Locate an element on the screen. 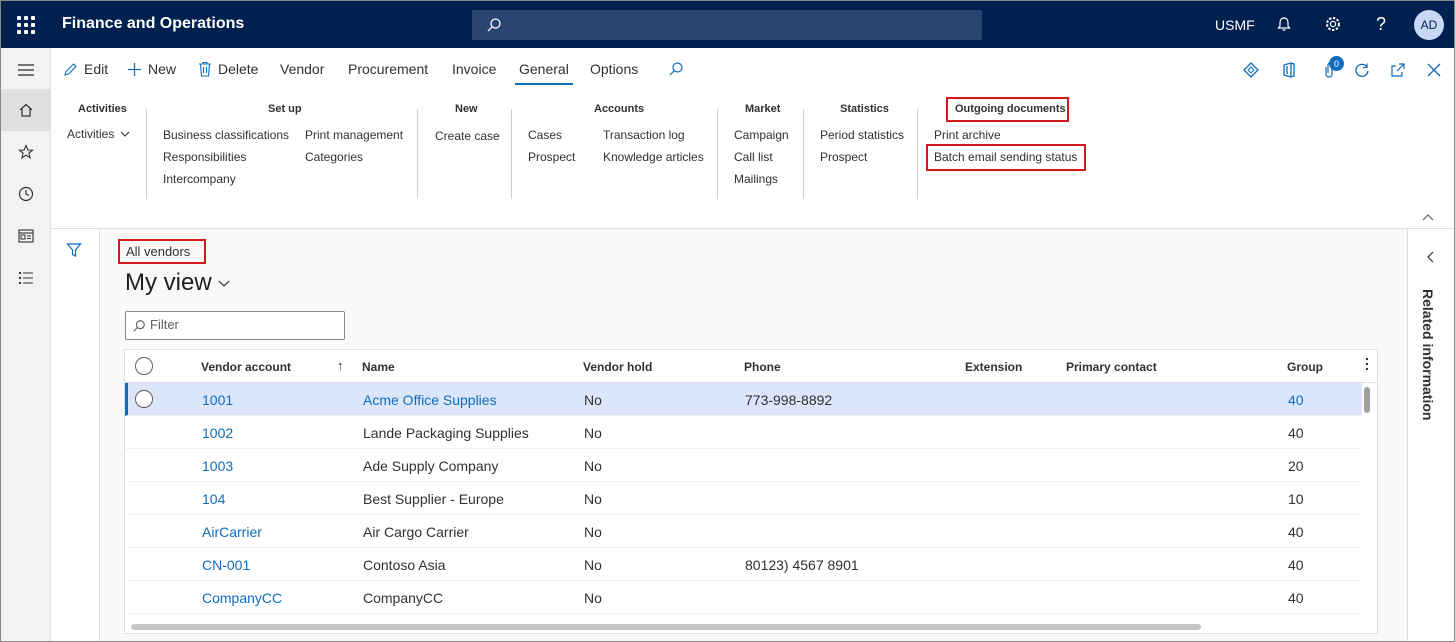 The width and height of the screenshot is (1455, 642). new-label: New is located at coordinates (162, 69).